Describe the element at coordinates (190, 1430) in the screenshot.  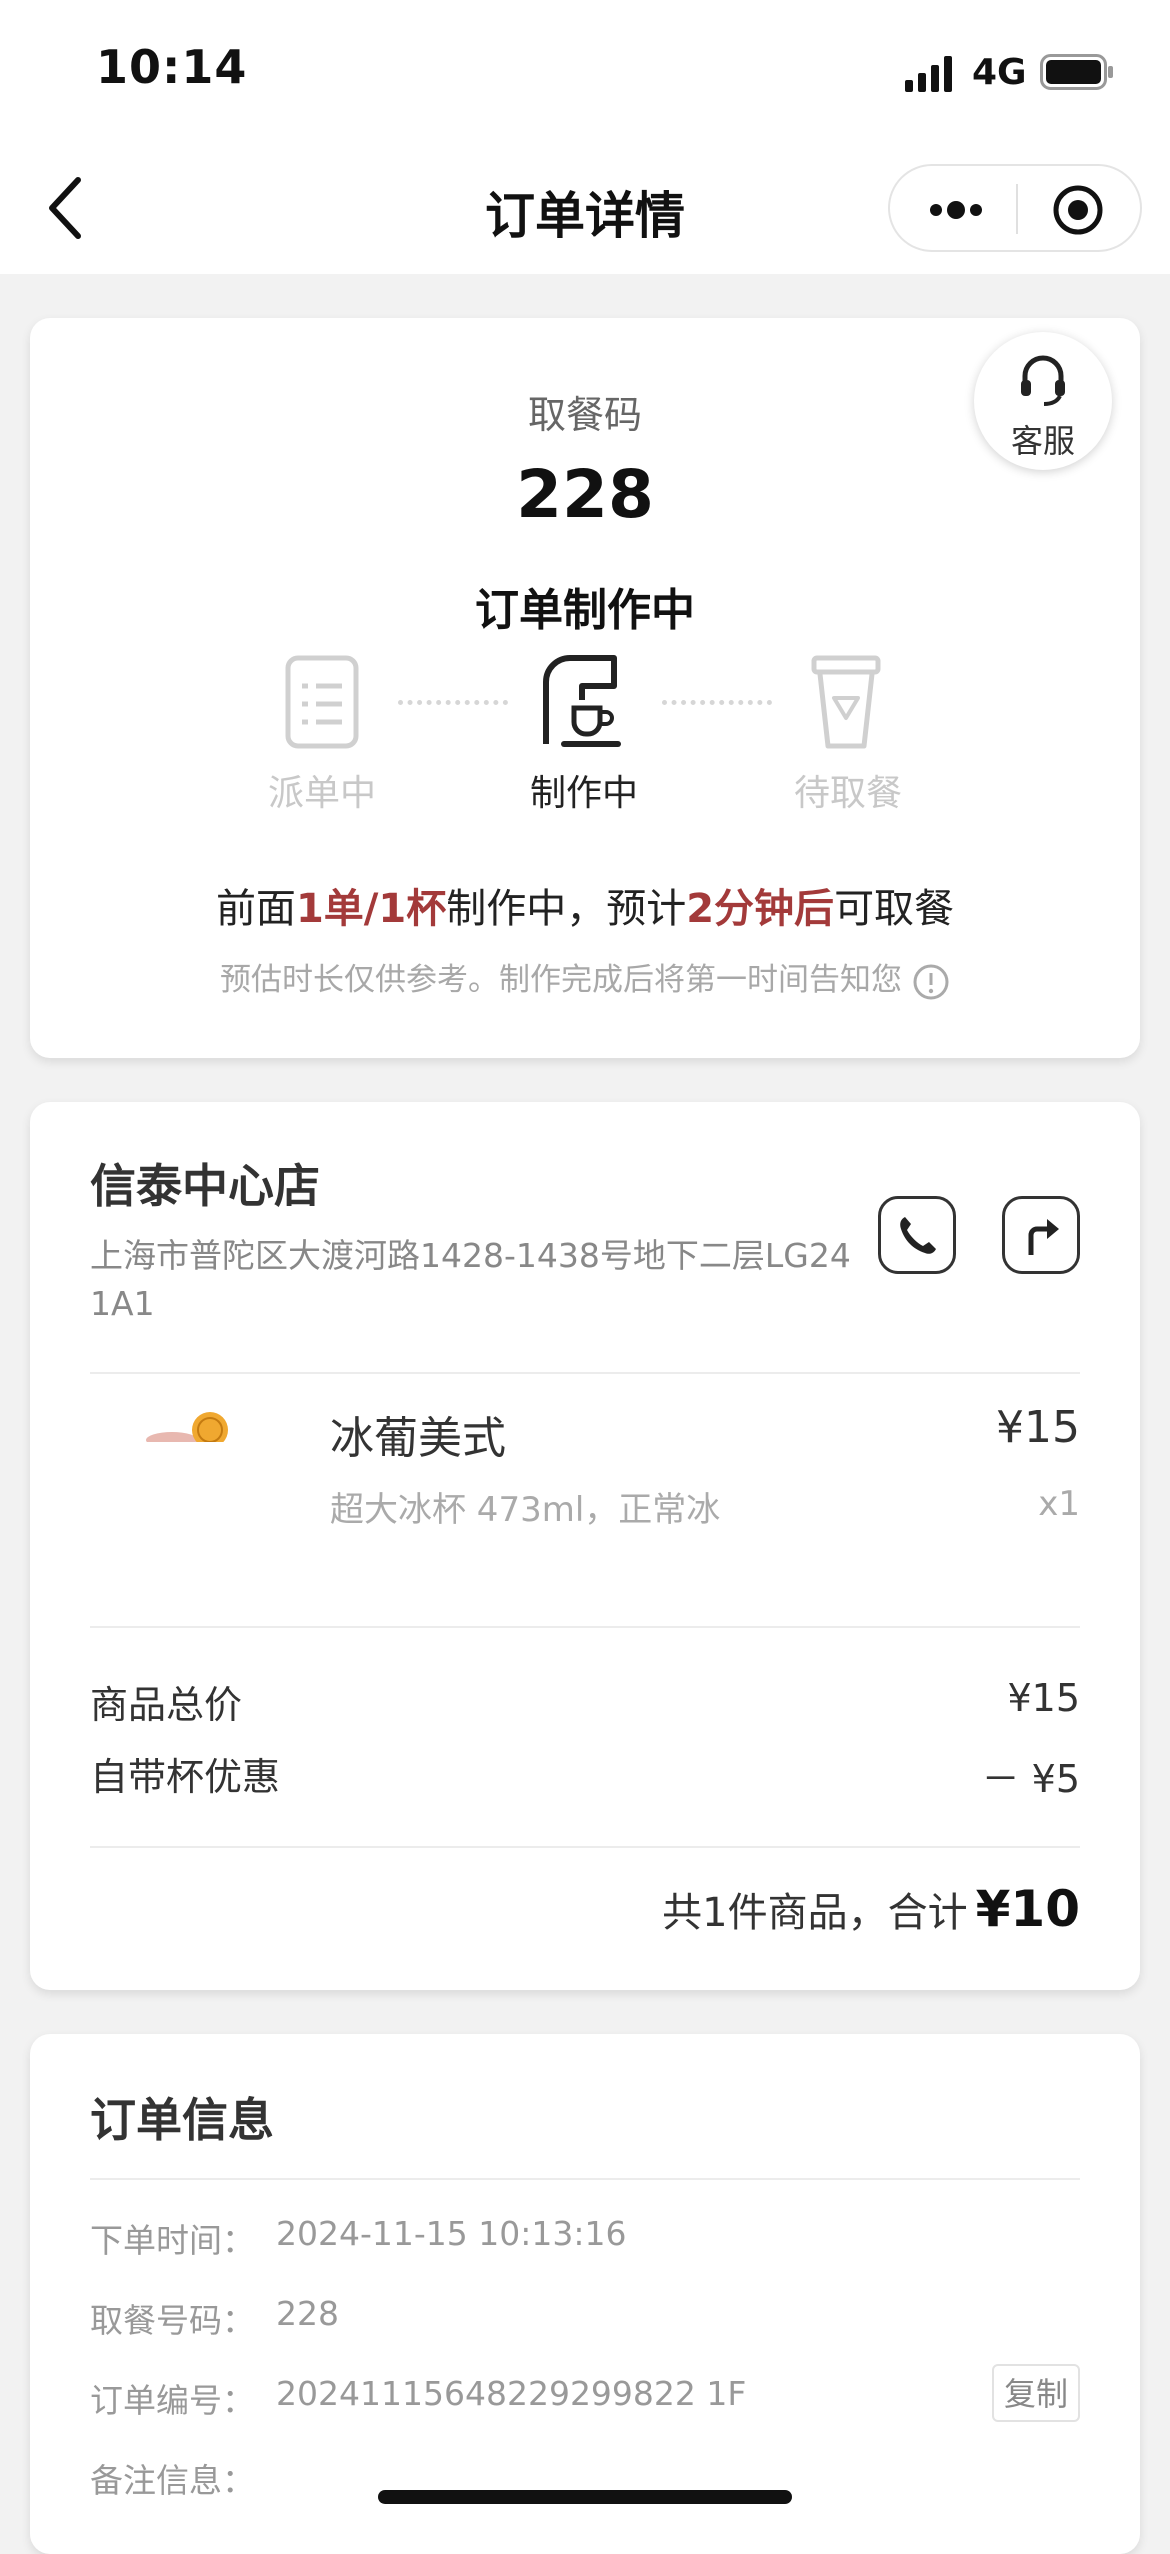
I see `product-image` at that location.